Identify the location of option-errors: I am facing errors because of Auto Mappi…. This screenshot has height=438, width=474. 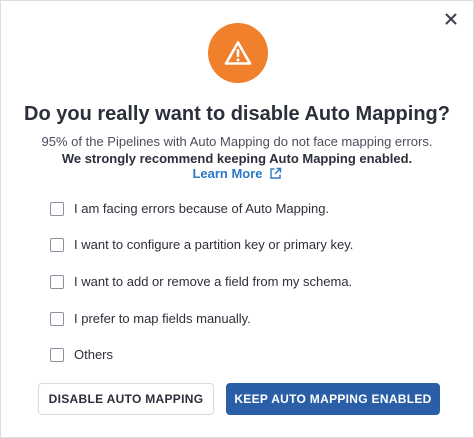
(189, 208).